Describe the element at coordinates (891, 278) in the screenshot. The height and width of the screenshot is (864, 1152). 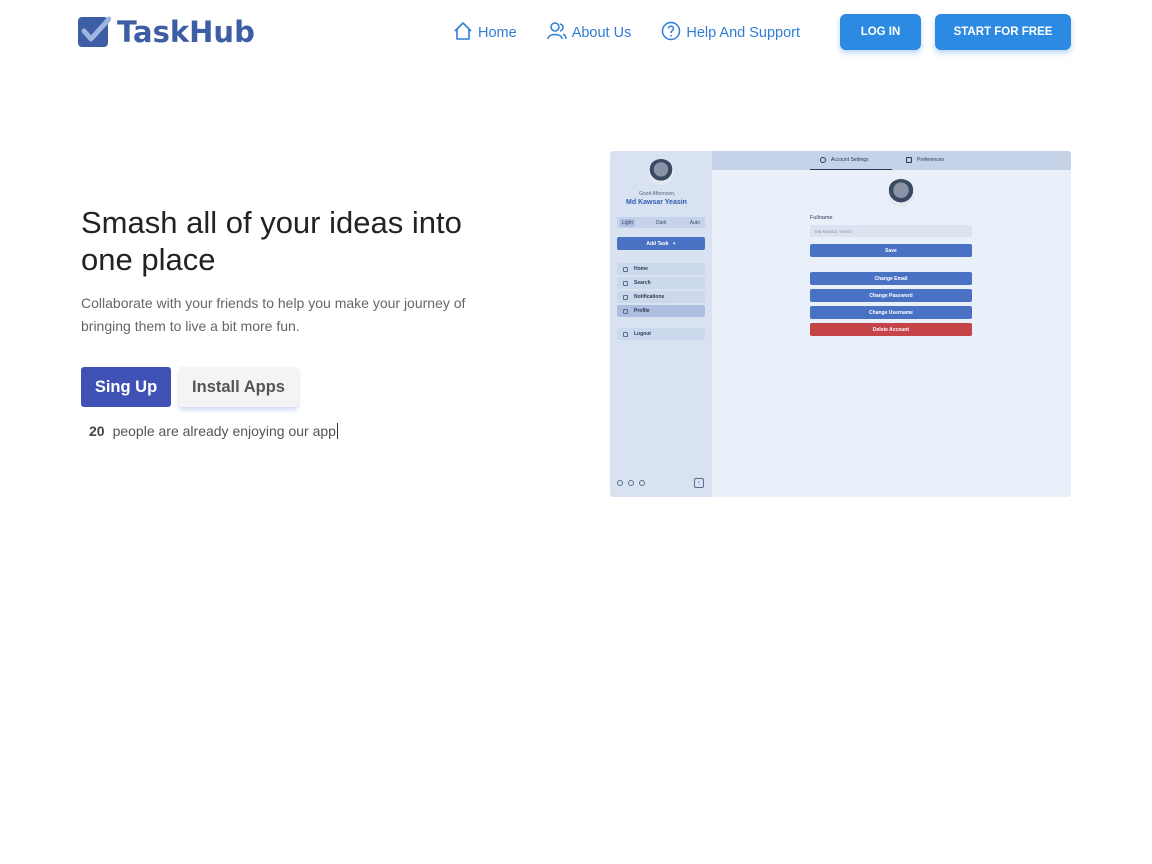
I see `preview-change-email-button: Change Email` at that location.